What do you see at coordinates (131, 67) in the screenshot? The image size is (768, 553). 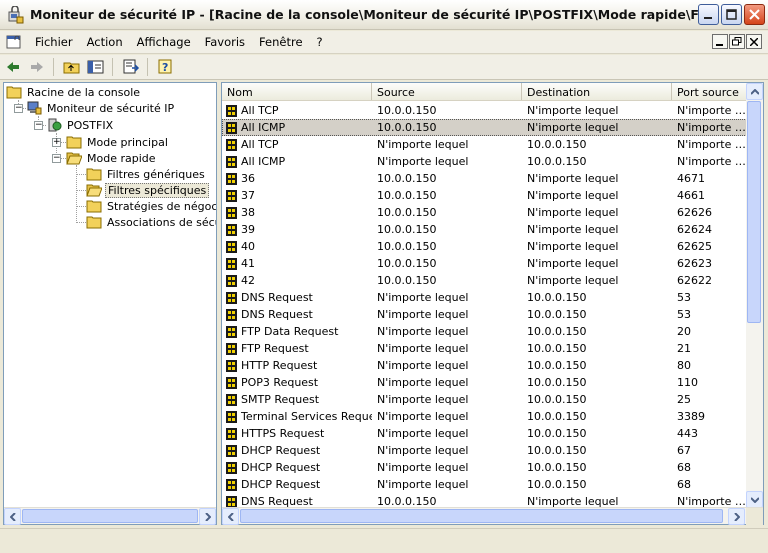 I see `export-list-button` at bounding box center [131, 67].